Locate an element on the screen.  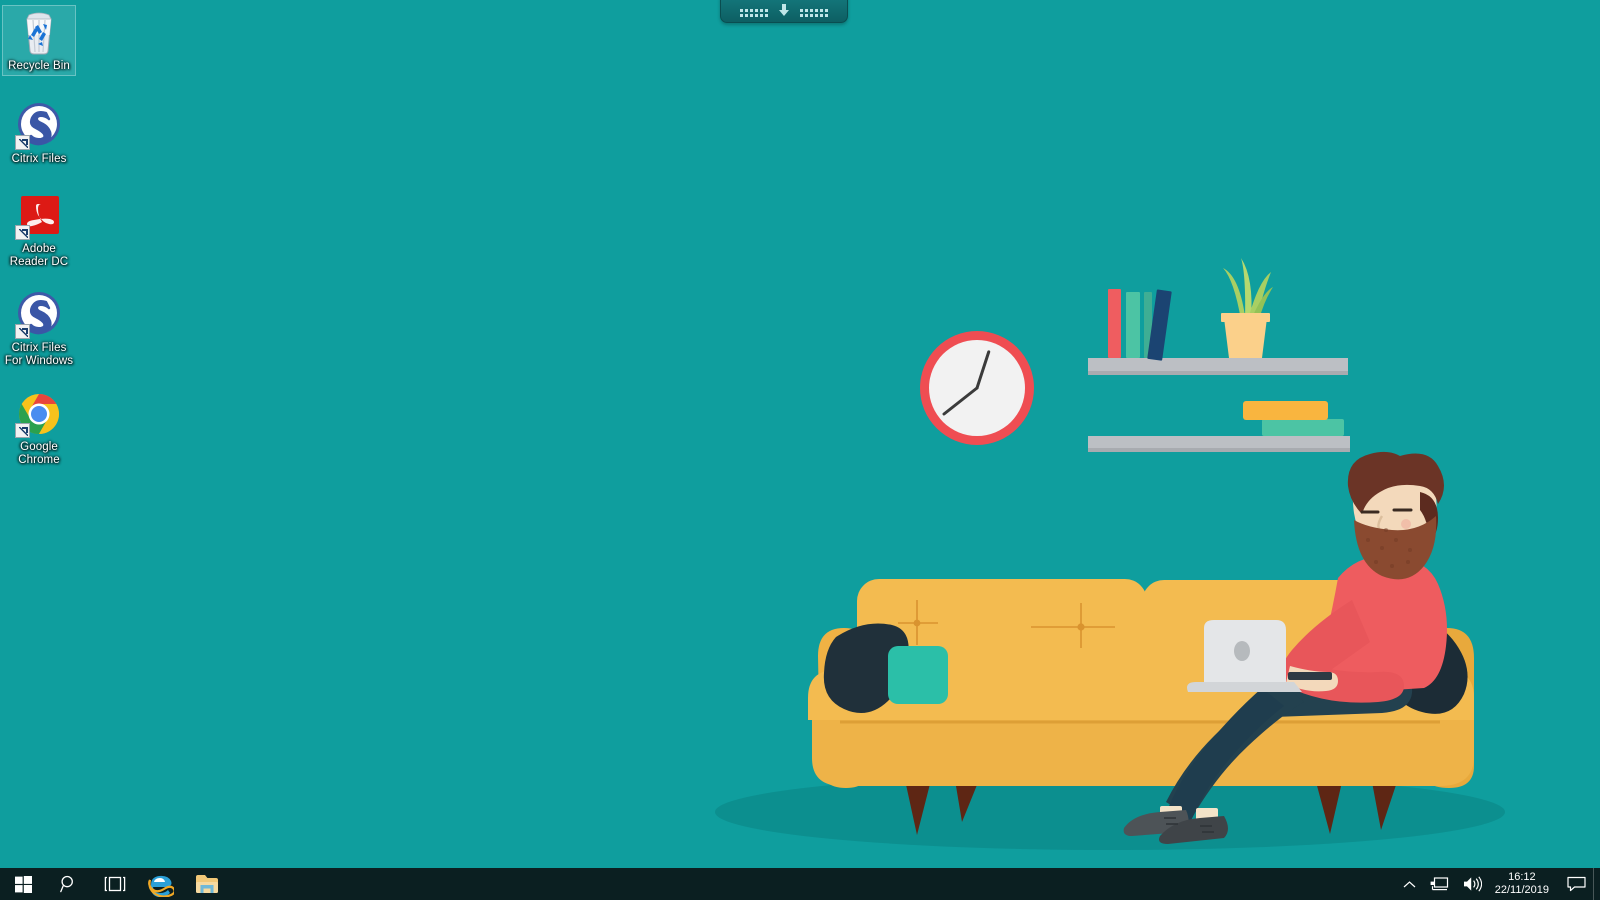
drag-grip-dots-left is located at coordinates (754, 13).